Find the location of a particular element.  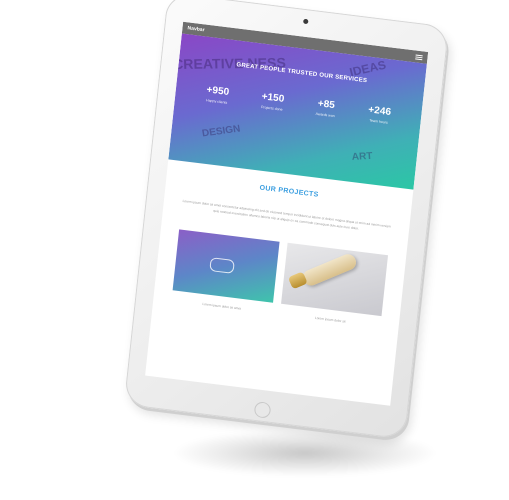

stat-label: Projects done is located at coordinates (271, 108).